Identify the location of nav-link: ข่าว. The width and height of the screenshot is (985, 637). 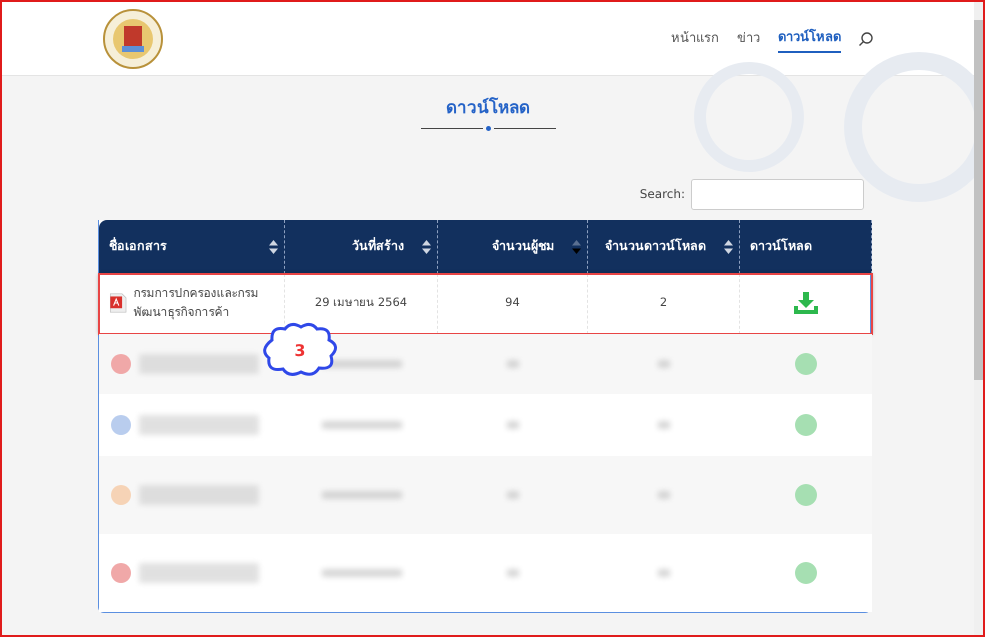
(748, 38).